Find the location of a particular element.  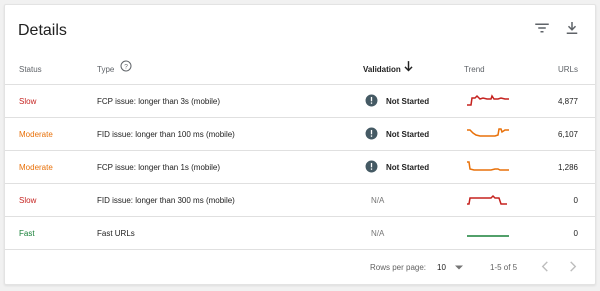

chevron-right-icon is located at coordinates (573, 266).